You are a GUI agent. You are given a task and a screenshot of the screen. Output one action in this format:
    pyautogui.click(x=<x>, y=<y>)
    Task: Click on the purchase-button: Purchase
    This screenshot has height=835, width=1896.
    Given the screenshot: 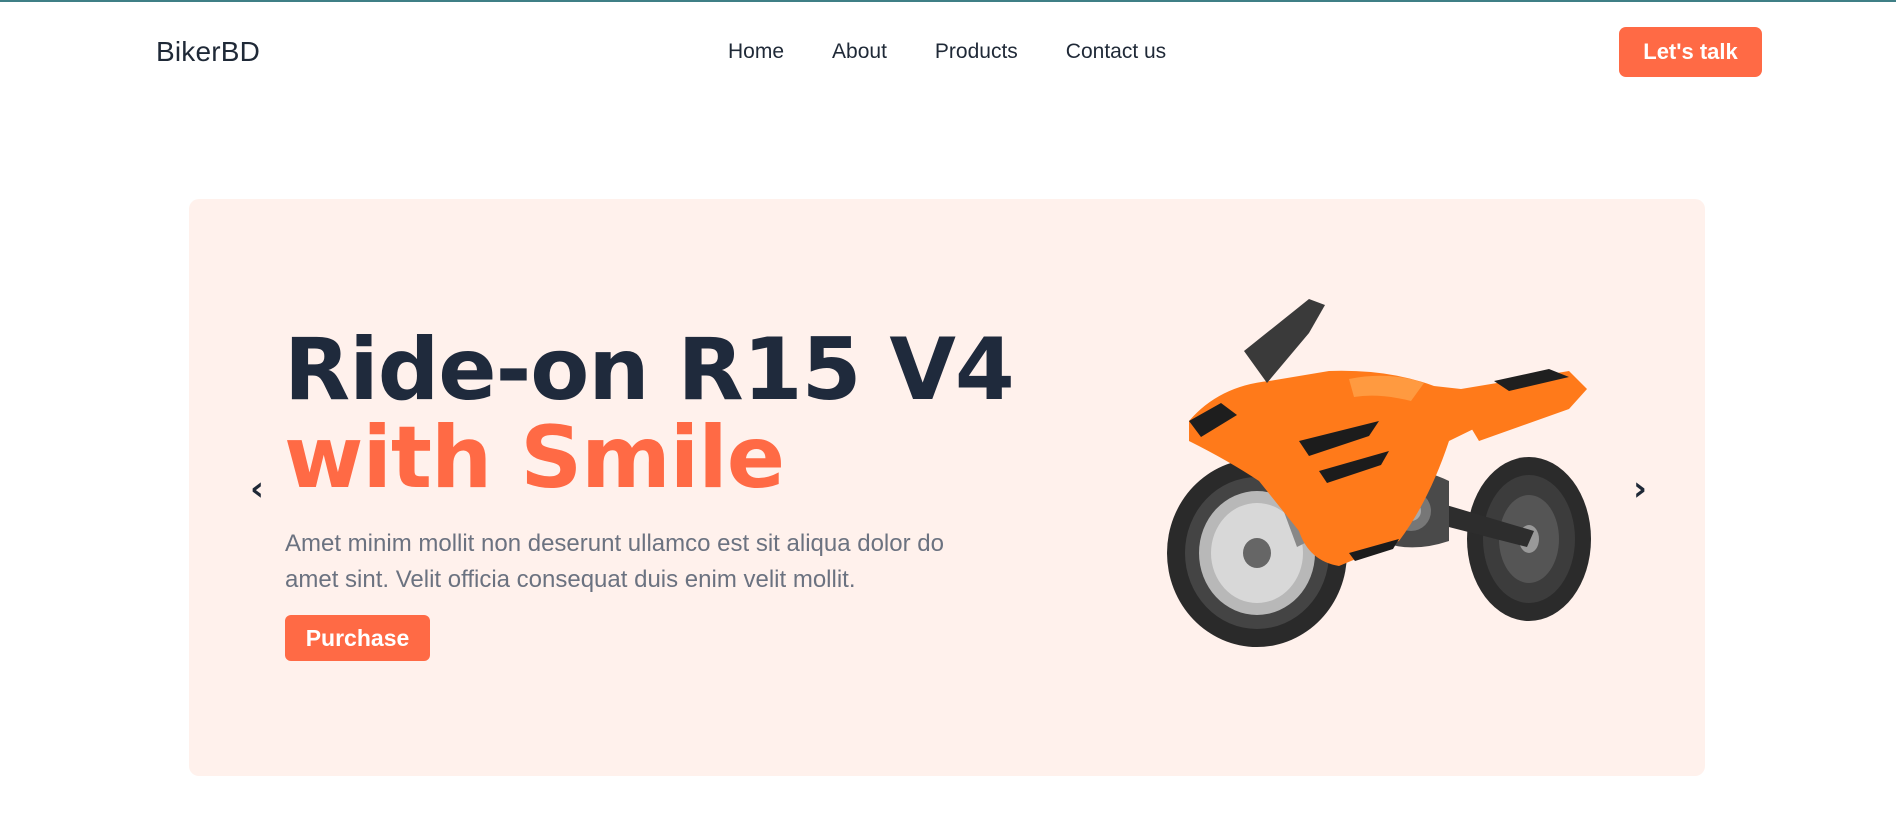 What is the action you would take?
    pyautogui.click(x=357, y=638)
    